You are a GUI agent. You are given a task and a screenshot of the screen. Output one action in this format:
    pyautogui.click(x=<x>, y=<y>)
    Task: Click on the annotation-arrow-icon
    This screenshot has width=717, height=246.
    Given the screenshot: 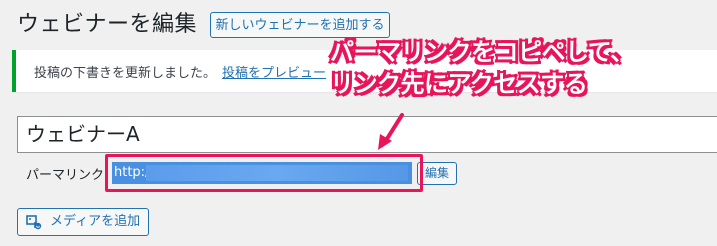 What is the action you would take?
    pyautogui.click(x=391, y=131)
    